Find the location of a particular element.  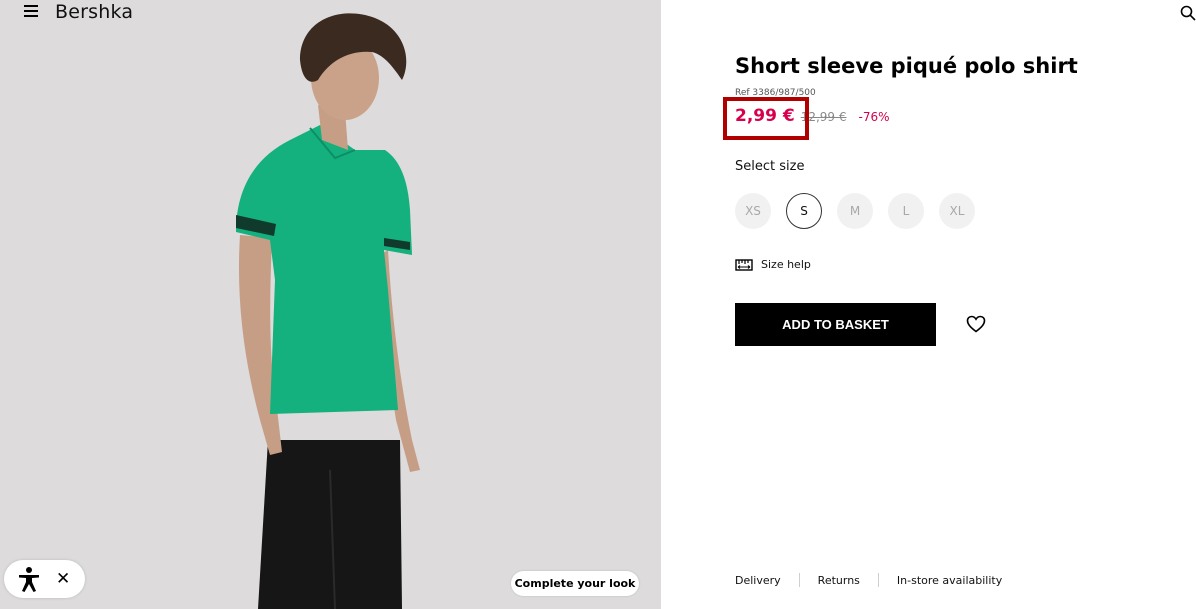

ruler-icon is located at coordinates (744, 265).